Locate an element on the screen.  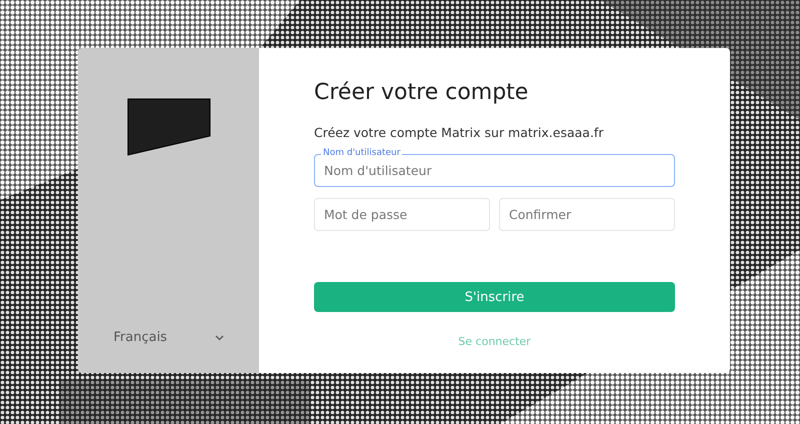
register-button: S'inscrire is located at coordinates (494, 297).